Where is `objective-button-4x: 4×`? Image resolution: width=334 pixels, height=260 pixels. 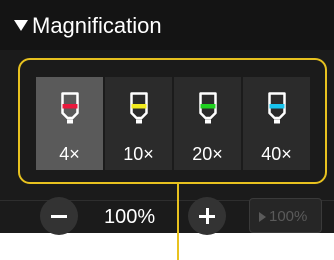
objective-button-4x: 4× is located at coordinates (69, 123).